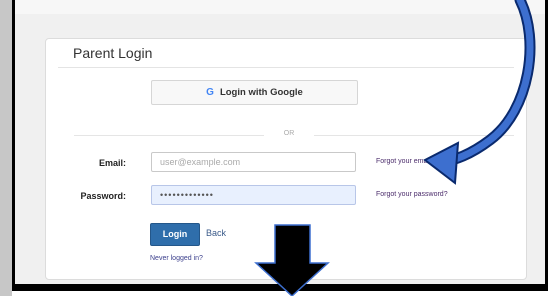 Image resolution: width=550 pixels, height=296 pixels. Describe the element at coordinates (485, 84) in the screenshot. I see `curved-arrow-icon` at that location.